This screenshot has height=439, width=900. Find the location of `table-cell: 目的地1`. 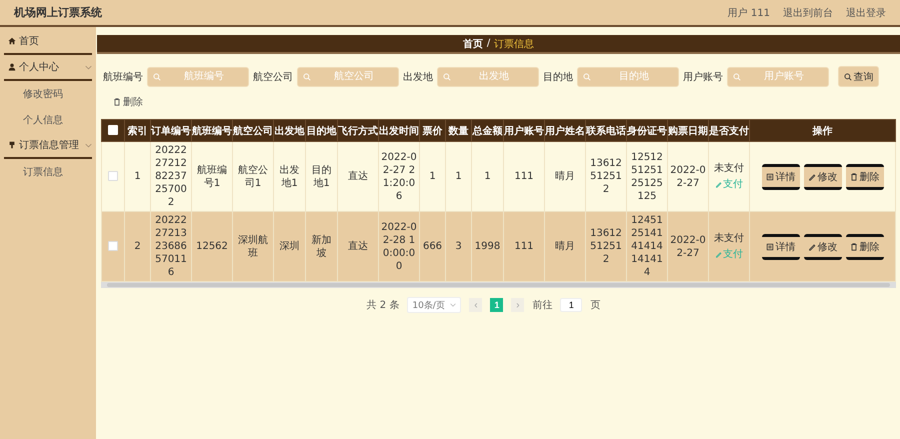

table-cell: 目的地1 is located at coordinates (322, 176).